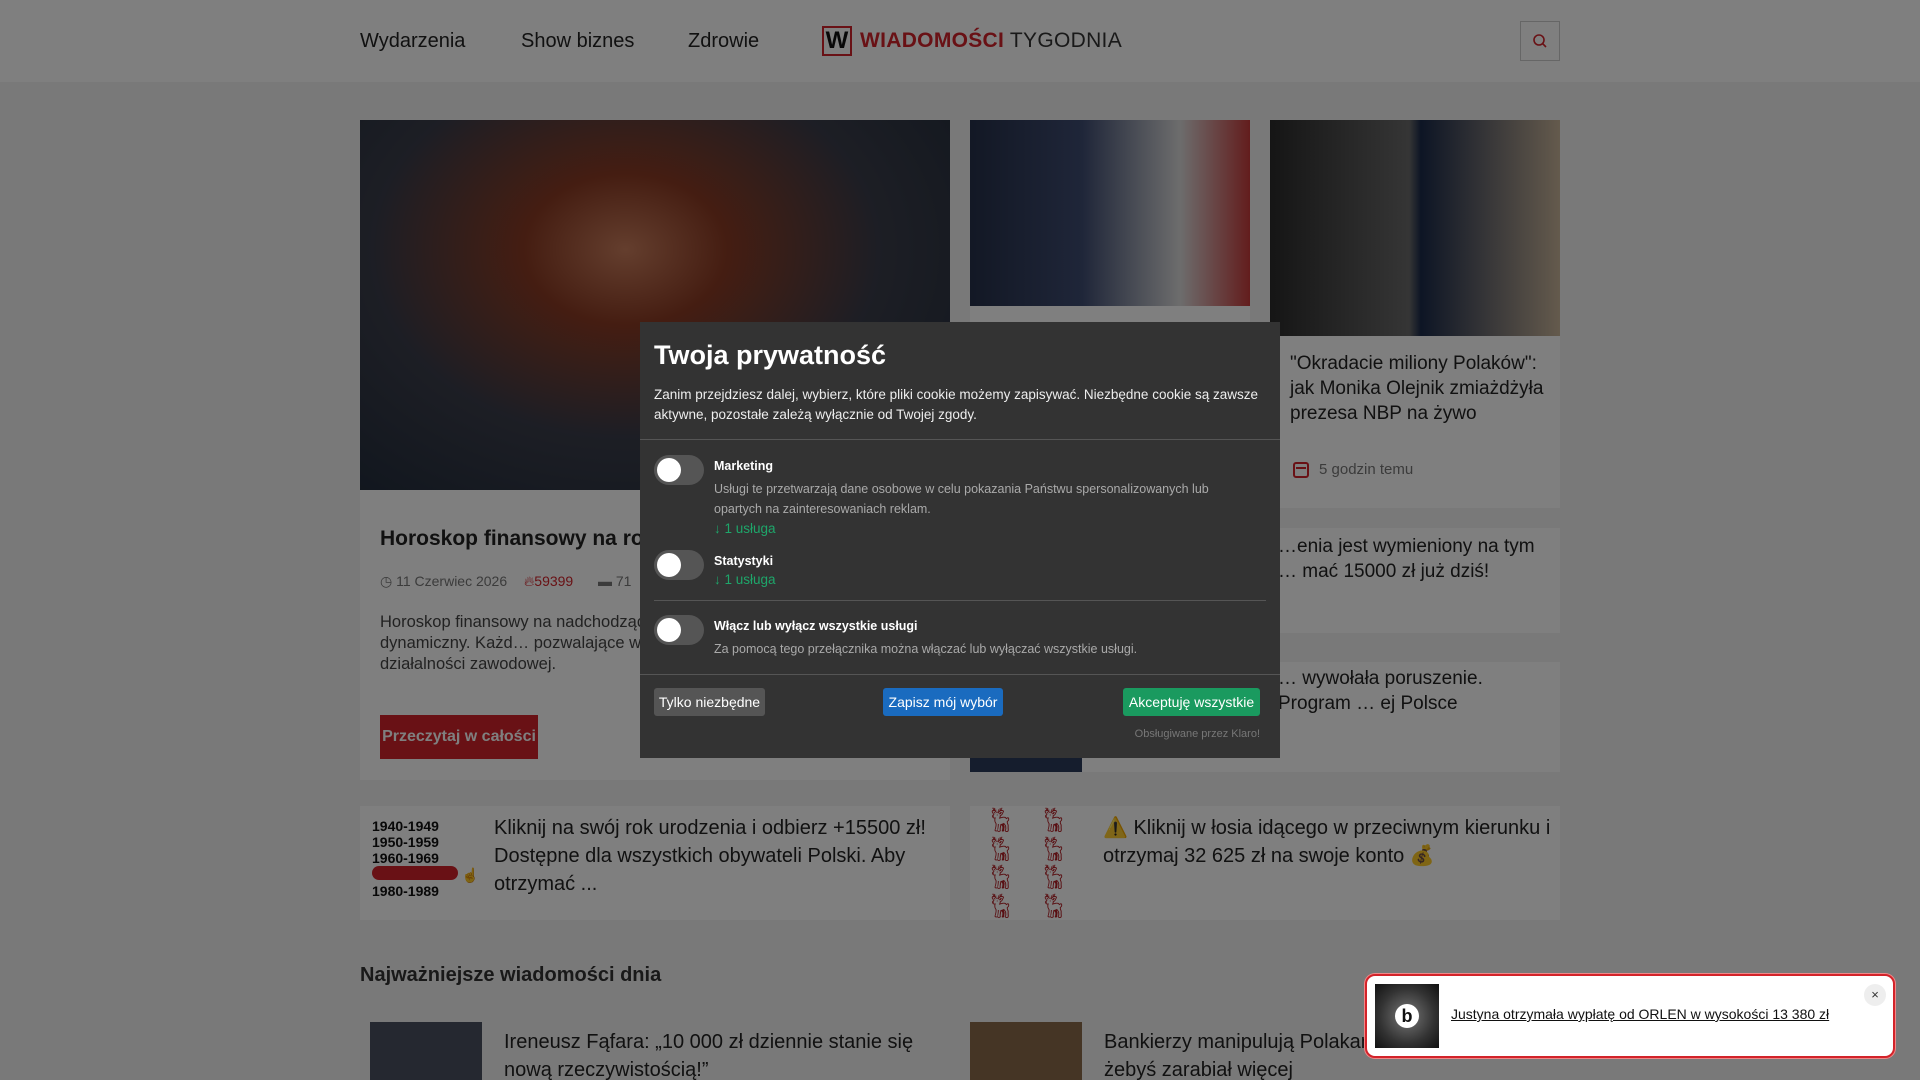 The height and width of the screenshot is (1080, 1920). I want to click on notification-image: b, so click(1407, 1016).